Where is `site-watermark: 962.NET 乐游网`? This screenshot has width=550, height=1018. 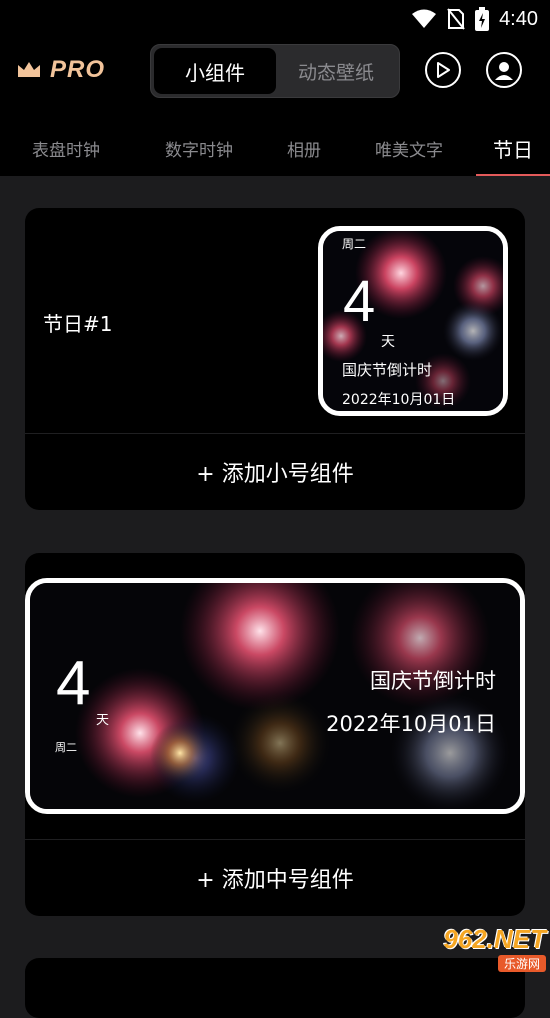
site-watermark: 962.NET 乐游网 is located at coordinates (476, 948).